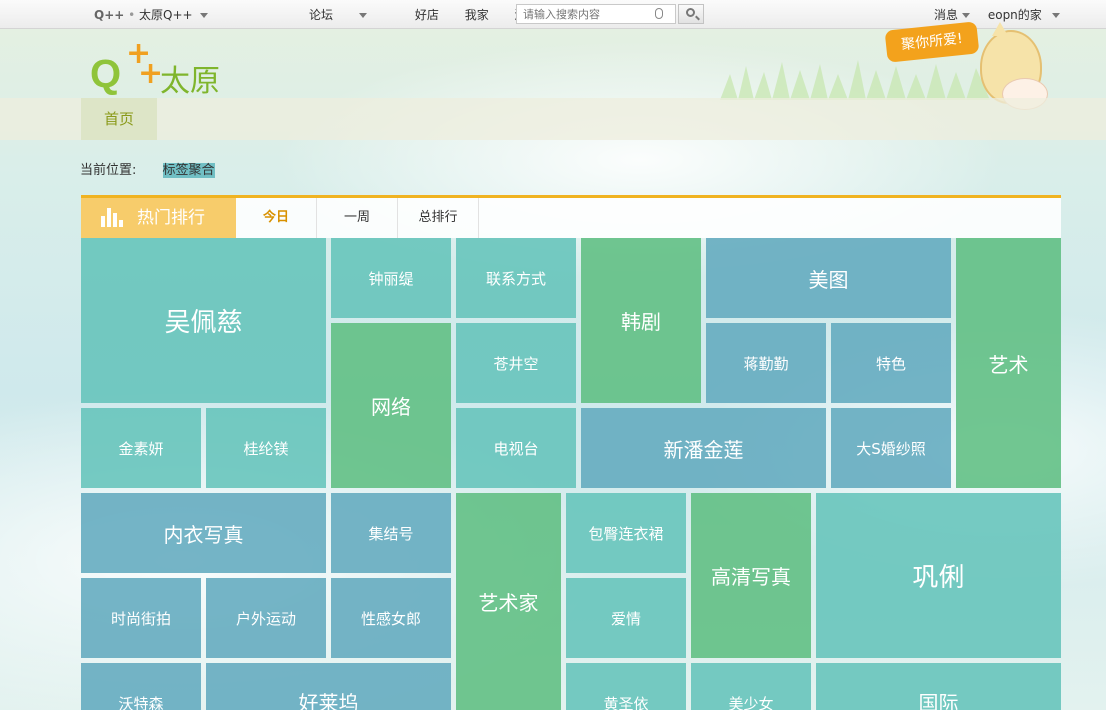  I want to click on nav-shops: 好店, so click(427, 15).